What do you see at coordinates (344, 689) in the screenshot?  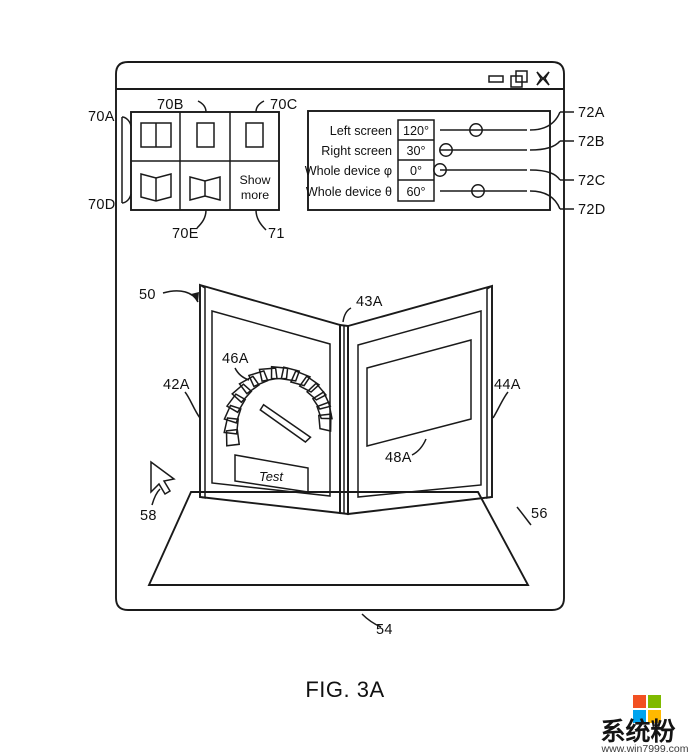 I see `figure-caption: FIG. 3A` at bounding box center [344, 689].